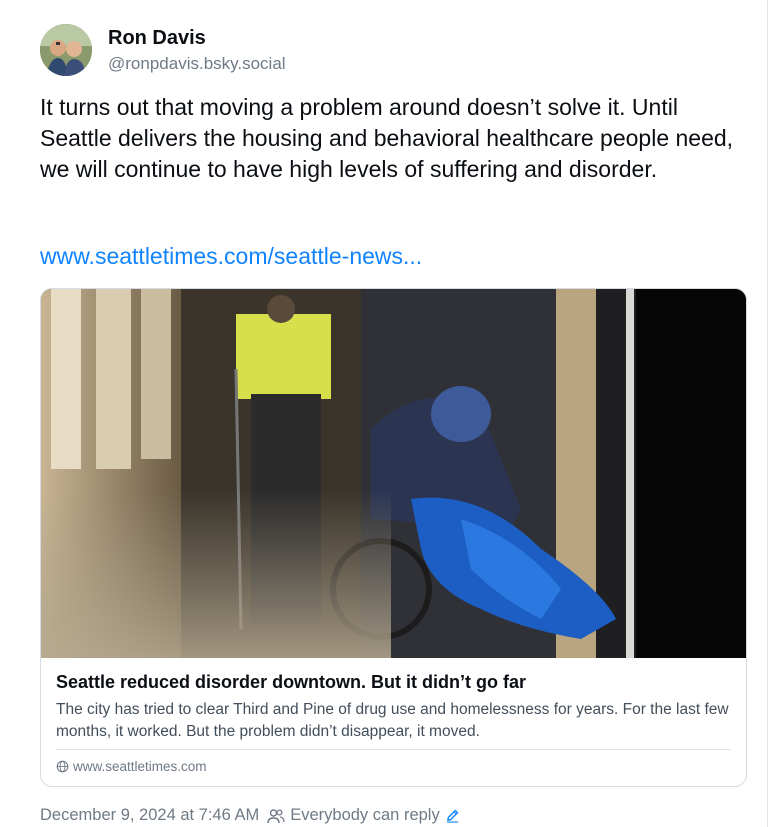  I want to click on pencil-icon, so click(452, 815).